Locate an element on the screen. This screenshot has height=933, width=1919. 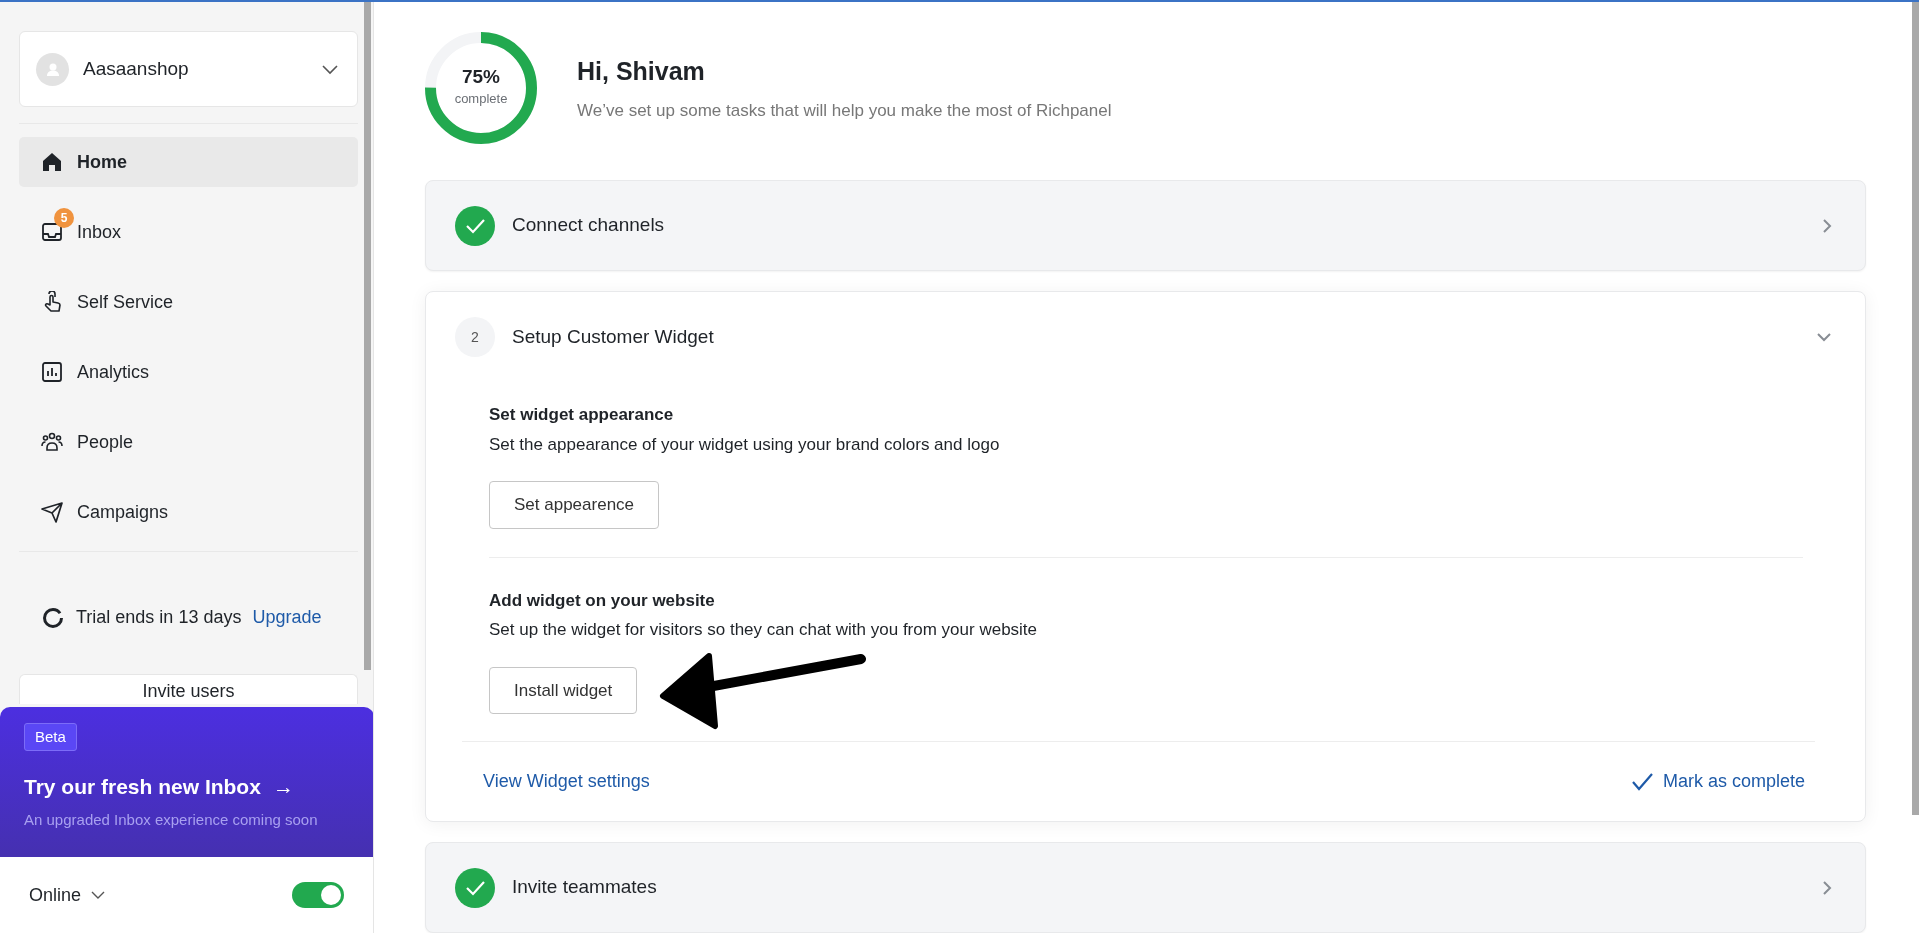
settings-link: View Widget settings is located at coordinates (566, 781).